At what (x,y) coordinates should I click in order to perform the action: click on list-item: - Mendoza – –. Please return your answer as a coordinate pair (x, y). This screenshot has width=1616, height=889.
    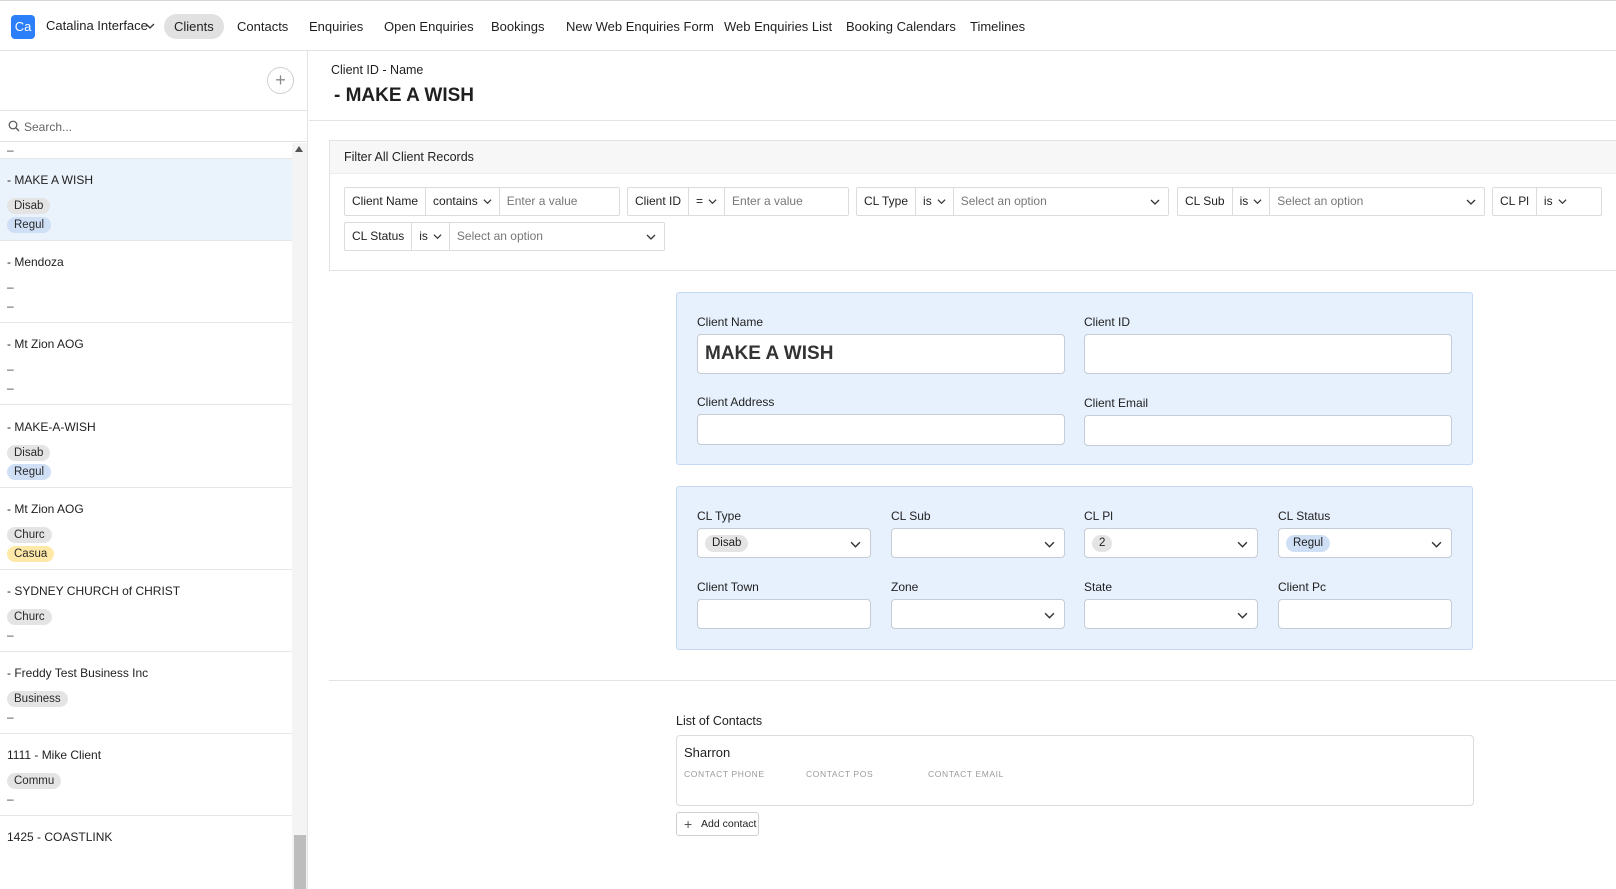
    Looking at the image, I should click on (146, 282).